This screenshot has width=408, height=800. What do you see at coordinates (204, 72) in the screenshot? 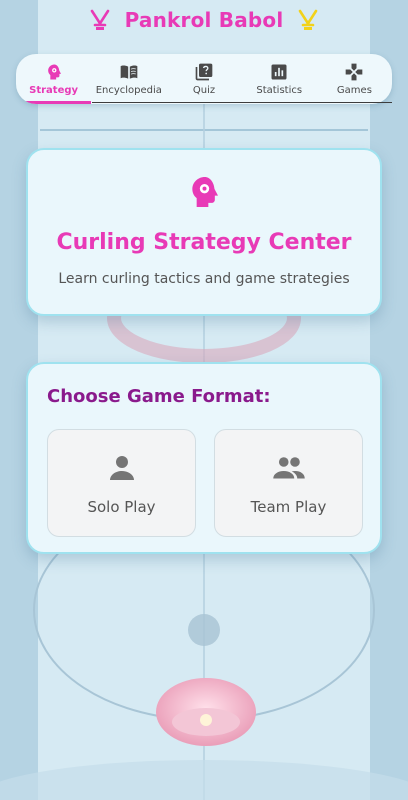
I see `quiz-icon` at bounding box center [204, 72].